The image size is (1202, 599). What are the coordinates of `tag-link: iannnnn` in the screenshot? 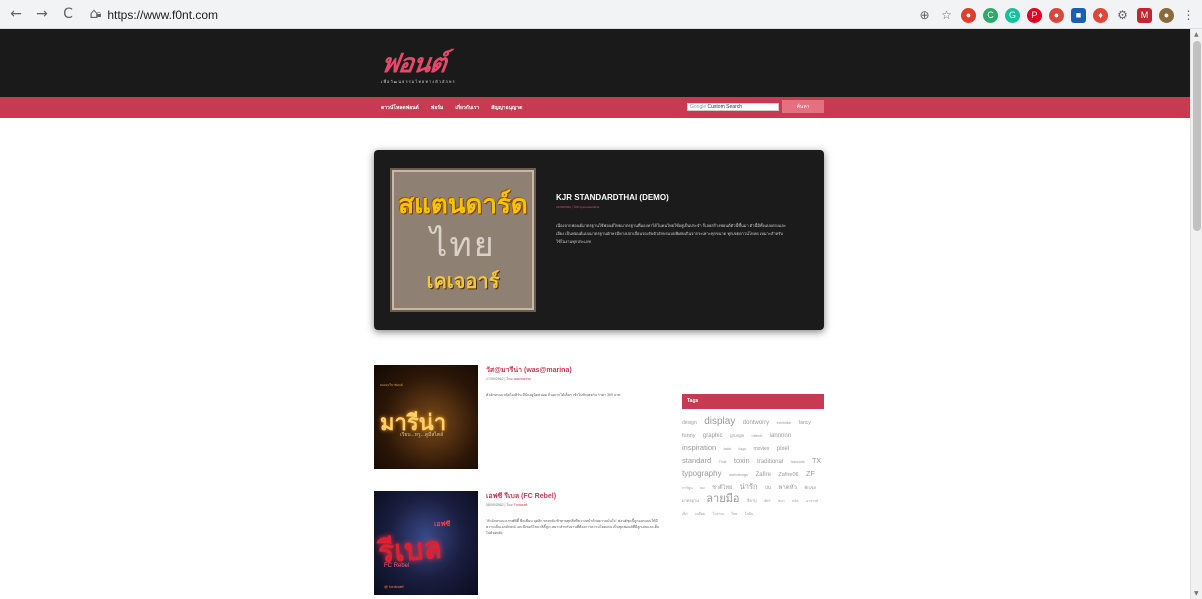 It's located at (780, 436).